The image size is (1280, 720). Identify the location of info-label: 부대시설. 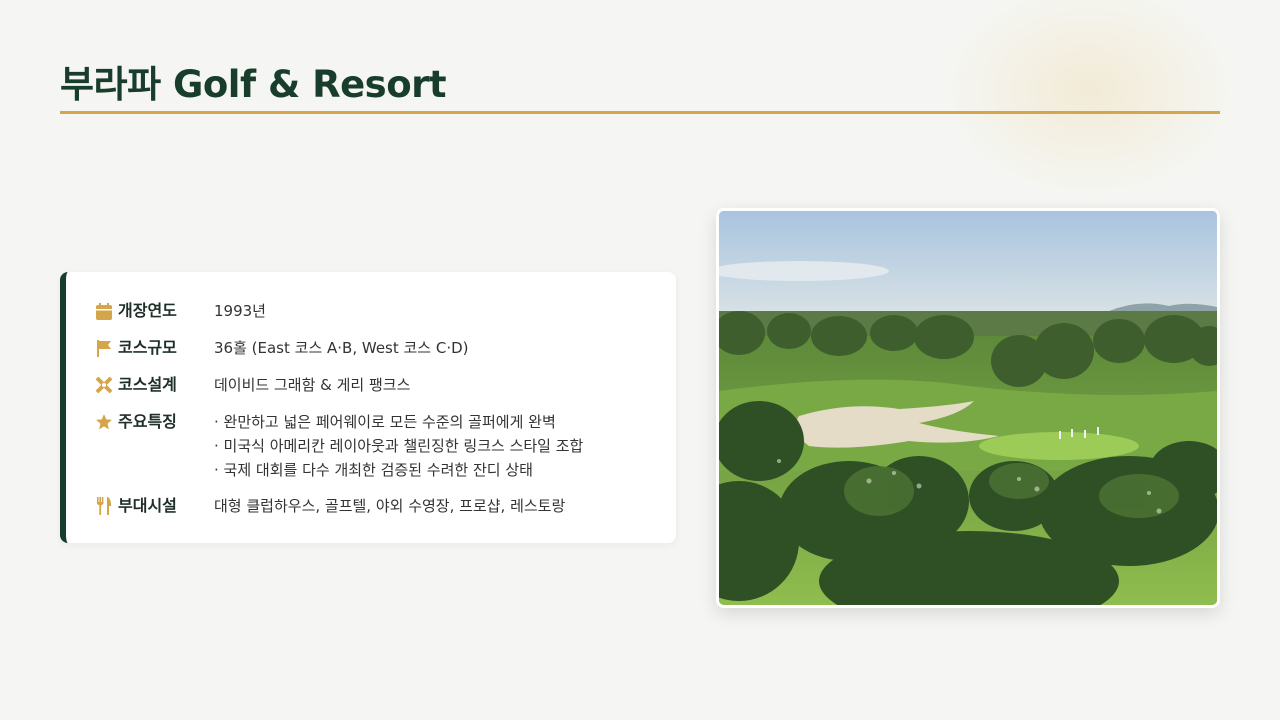
(147, 505).